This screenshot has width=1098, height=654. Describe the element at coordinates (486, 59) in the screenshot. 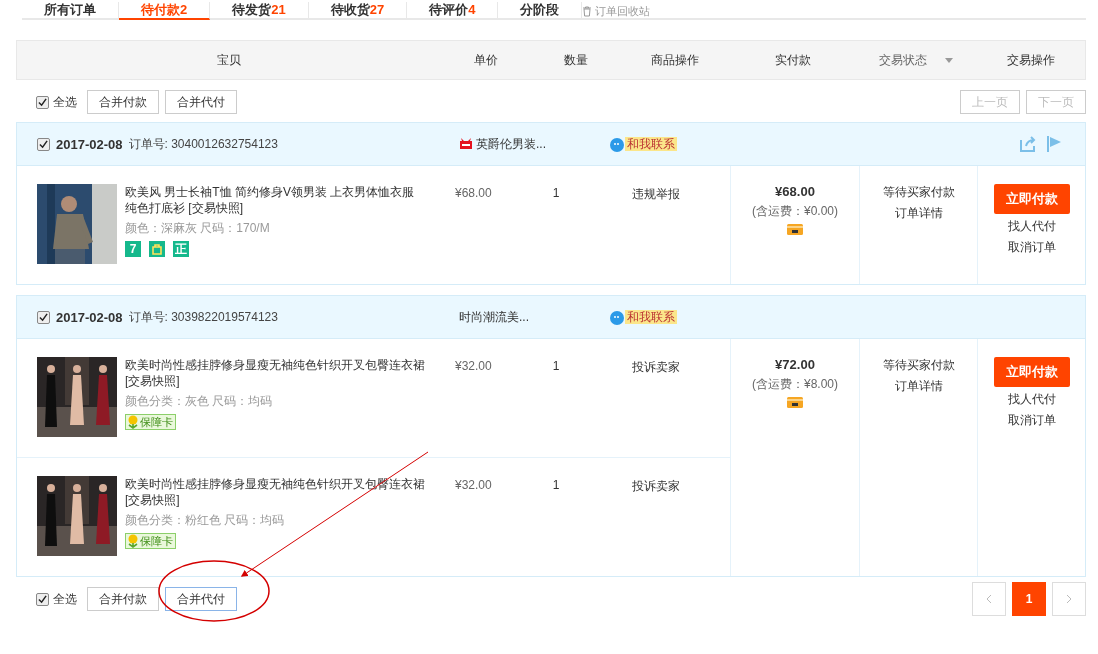

I see `column-header: 单价` at that location.